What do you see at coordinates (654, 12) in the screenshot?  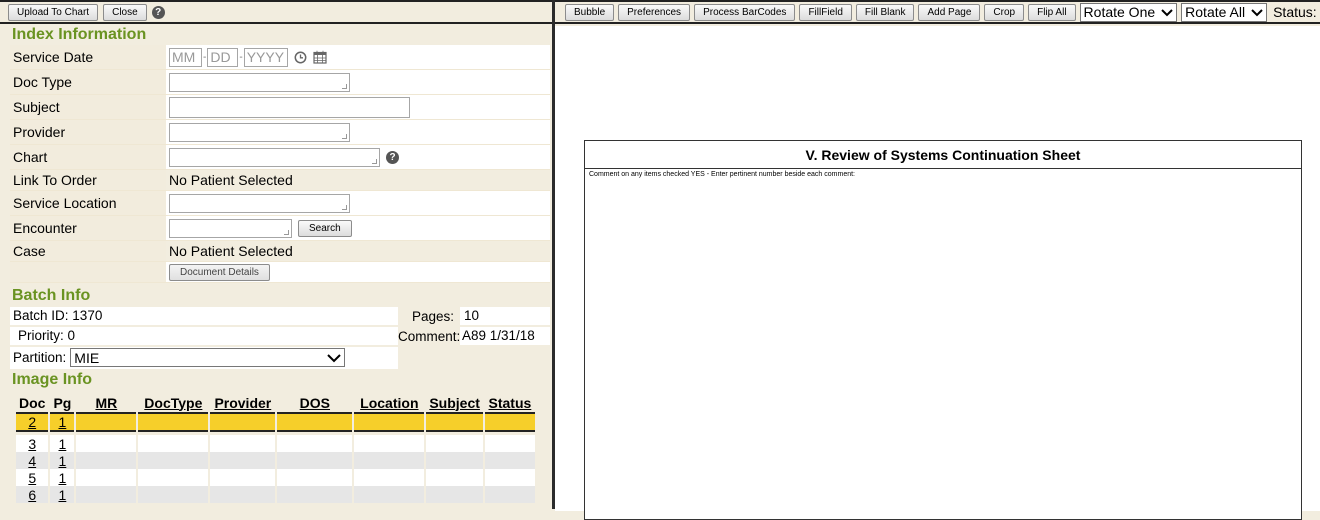 I see `preferences-button: Preferences` at bounding box center [654, 12].